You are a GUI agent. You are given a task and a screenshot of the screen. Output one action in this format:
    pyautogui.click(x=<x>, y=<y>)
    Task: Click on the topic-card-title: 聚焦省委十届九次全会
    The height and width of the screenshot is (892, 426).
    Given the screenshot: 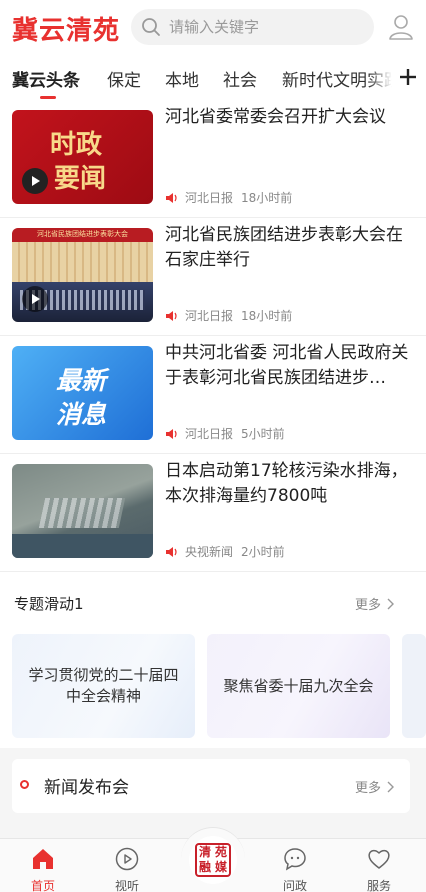 What is the action you would take?
    pyautogui.click(x=298, y=685)
    